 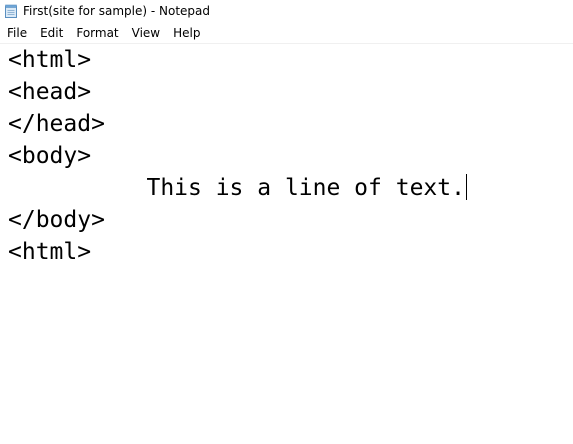 What do you see at coordinates (145, 33) in the screenshot?
I see `menu-view: View` at bounding box center [145, 33].